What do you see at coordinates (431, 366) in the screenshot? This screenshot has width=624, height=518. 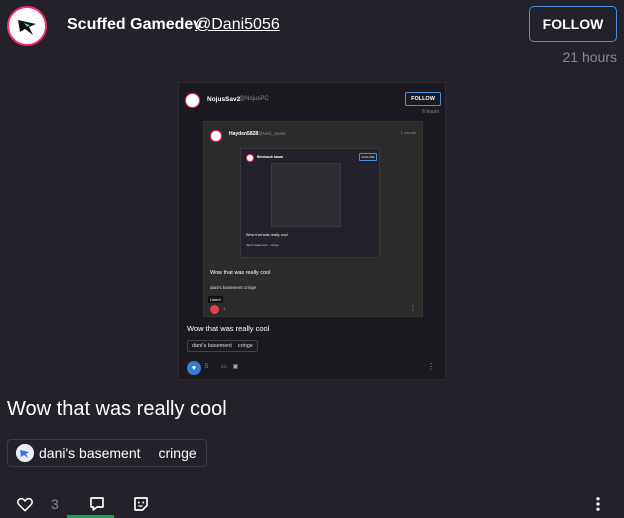 I see `embed-more-icon: ⋮` at bounding box center [431, 366].